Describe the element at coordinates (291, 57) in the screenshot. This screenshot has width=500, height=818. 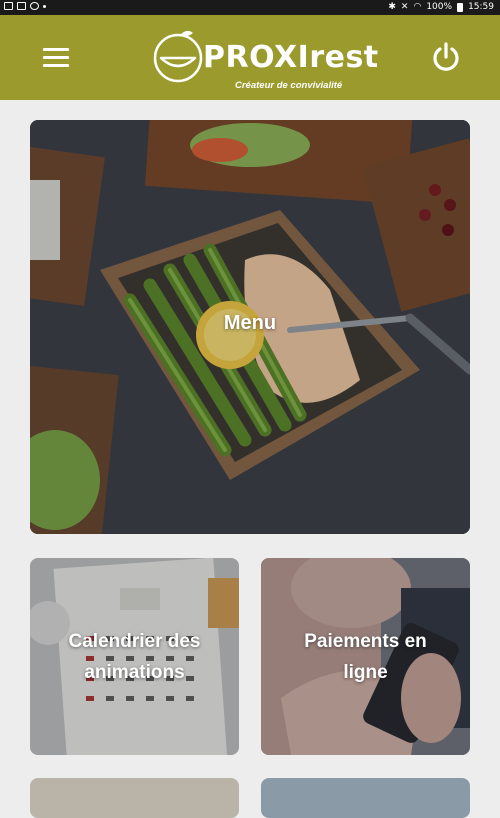
I see `brand-name: PROXIrest` at that location.